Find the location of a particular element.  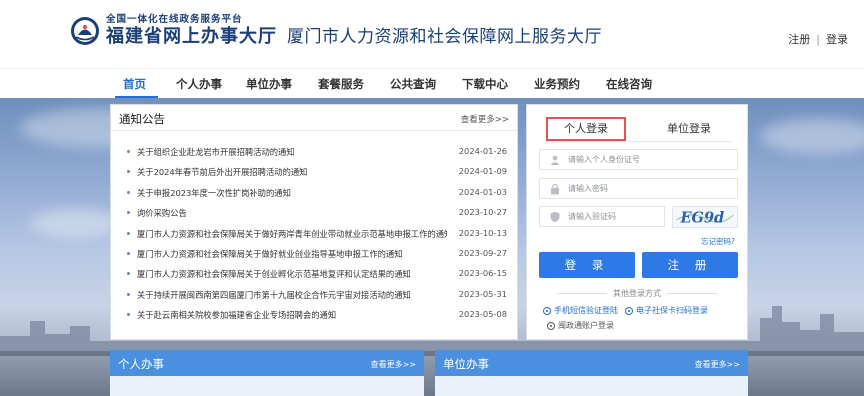

captcha-field is located at coordinates (633, 216).